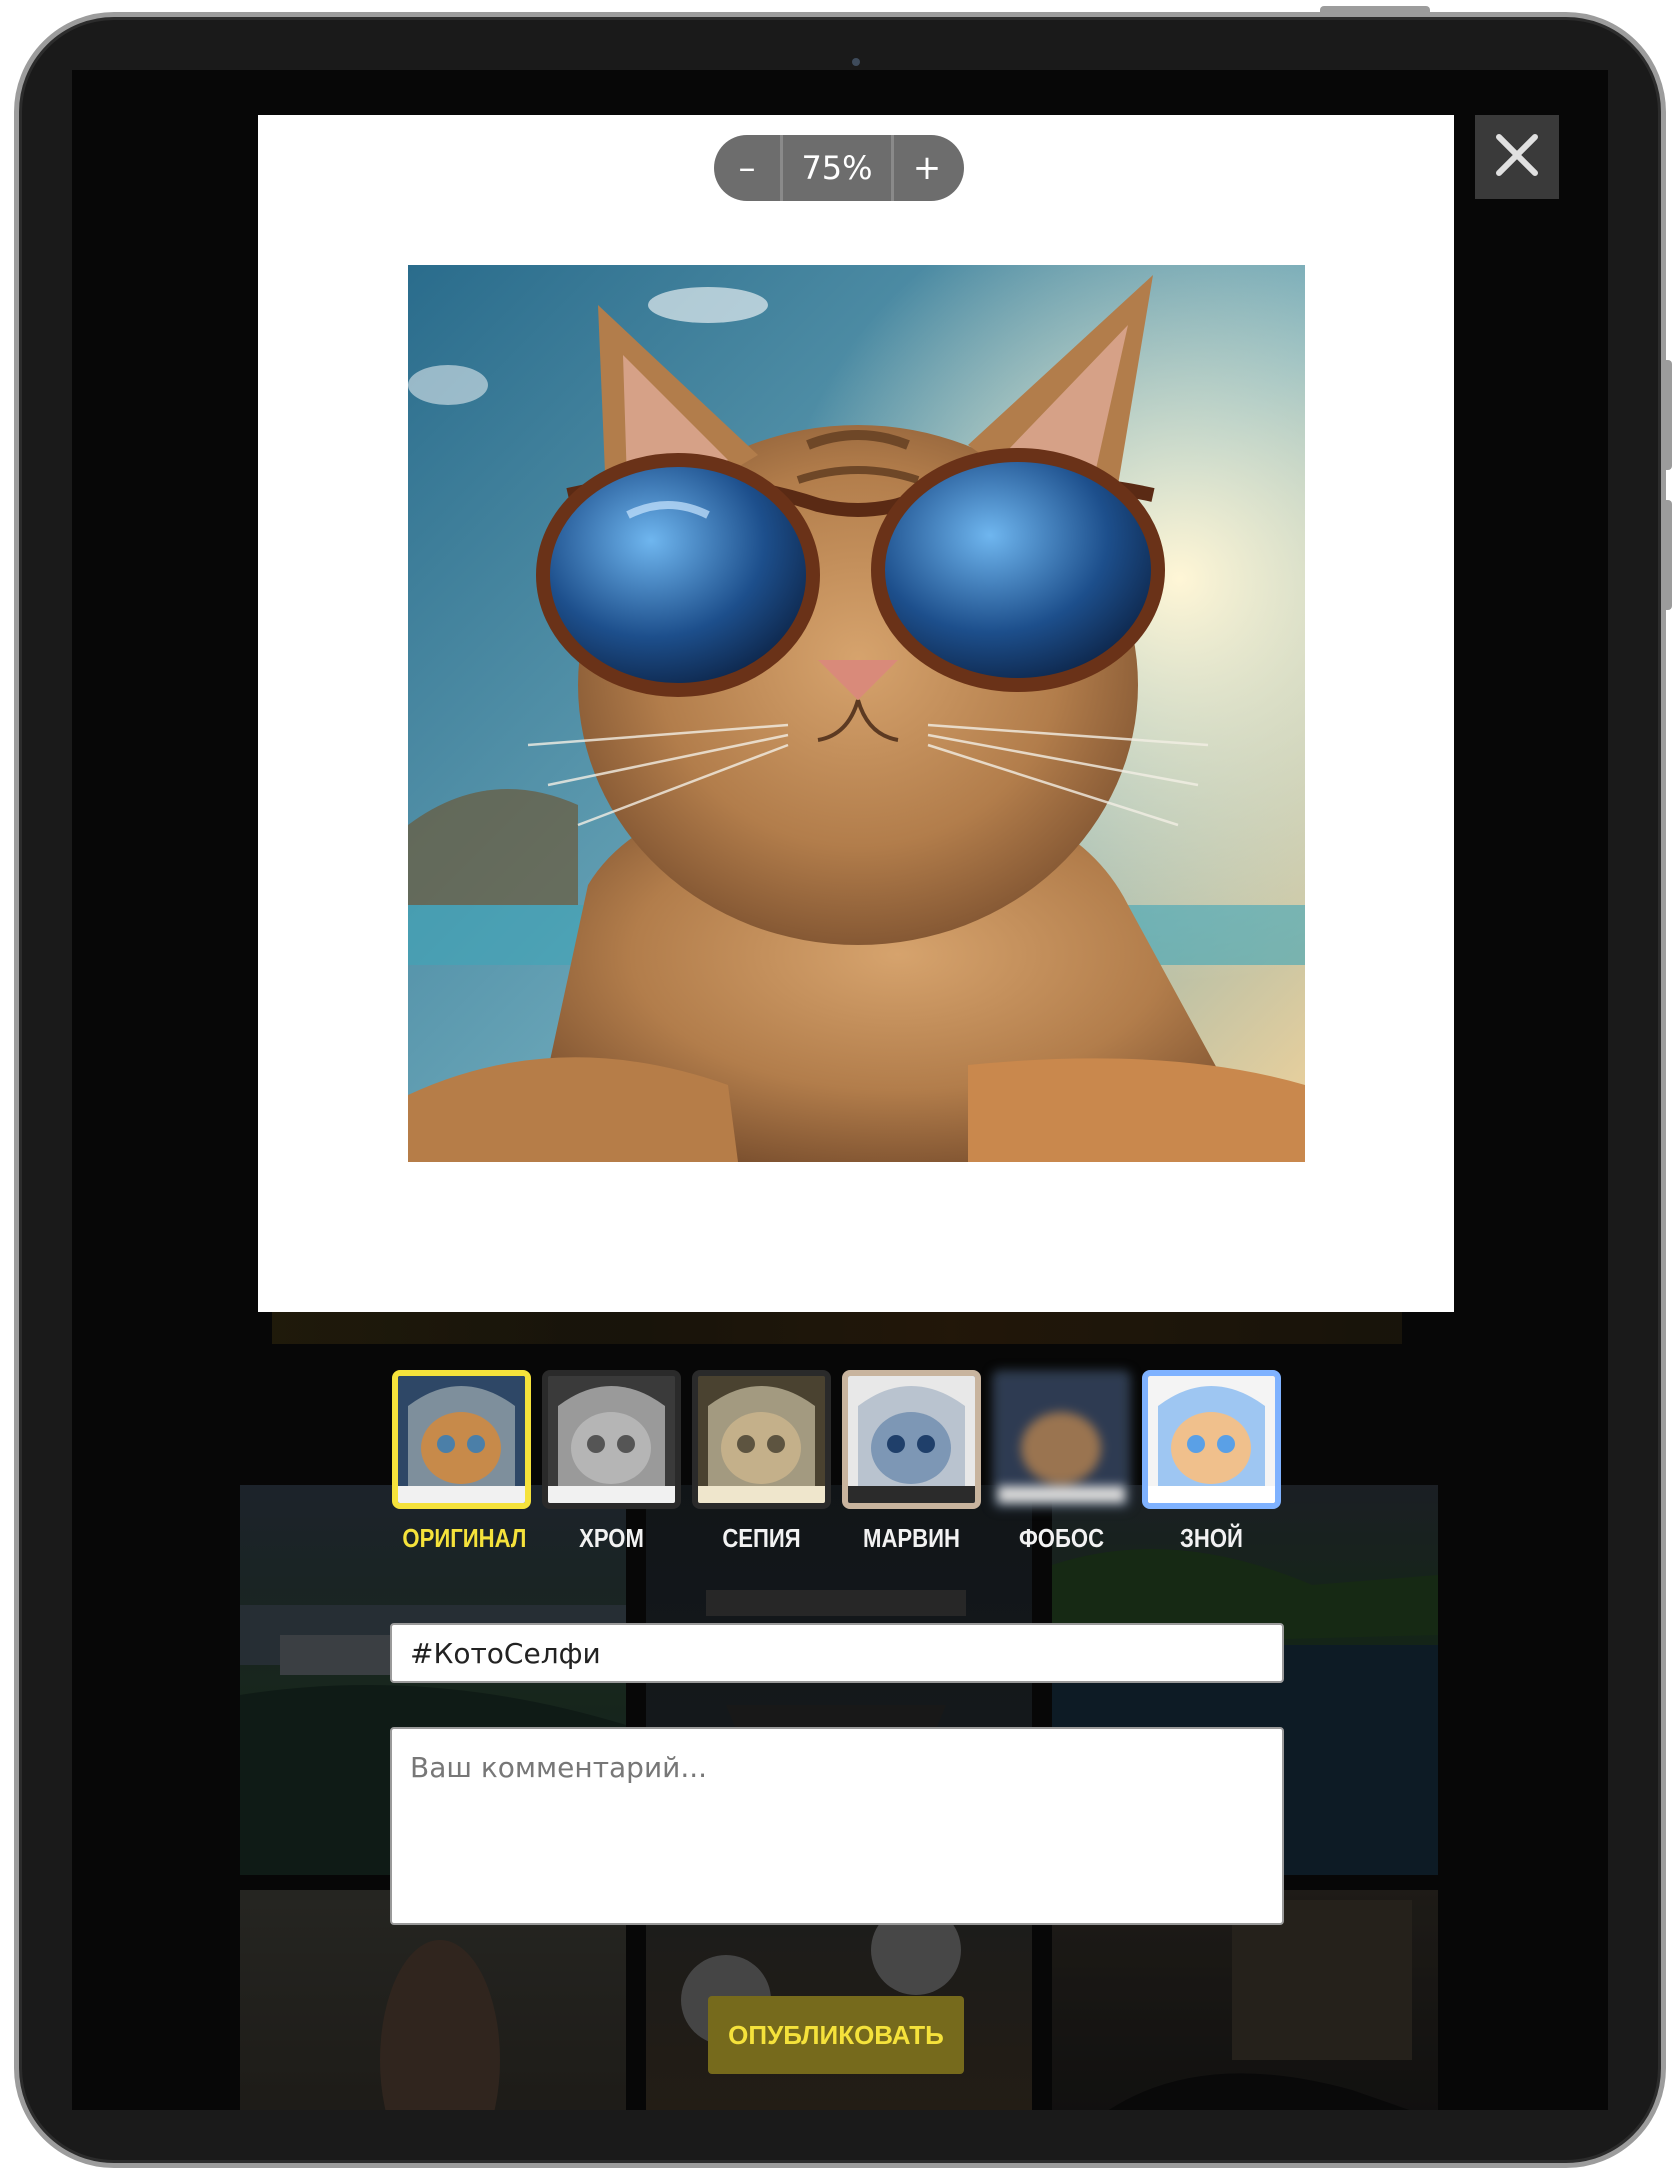 The image size is (1680, 2180). I want to click on filter-list: ОРИГИНАЛ ХРОМ СЕПИЯ МАРВИН ФОБОС ЗНОЙ, so click(836, 1462).